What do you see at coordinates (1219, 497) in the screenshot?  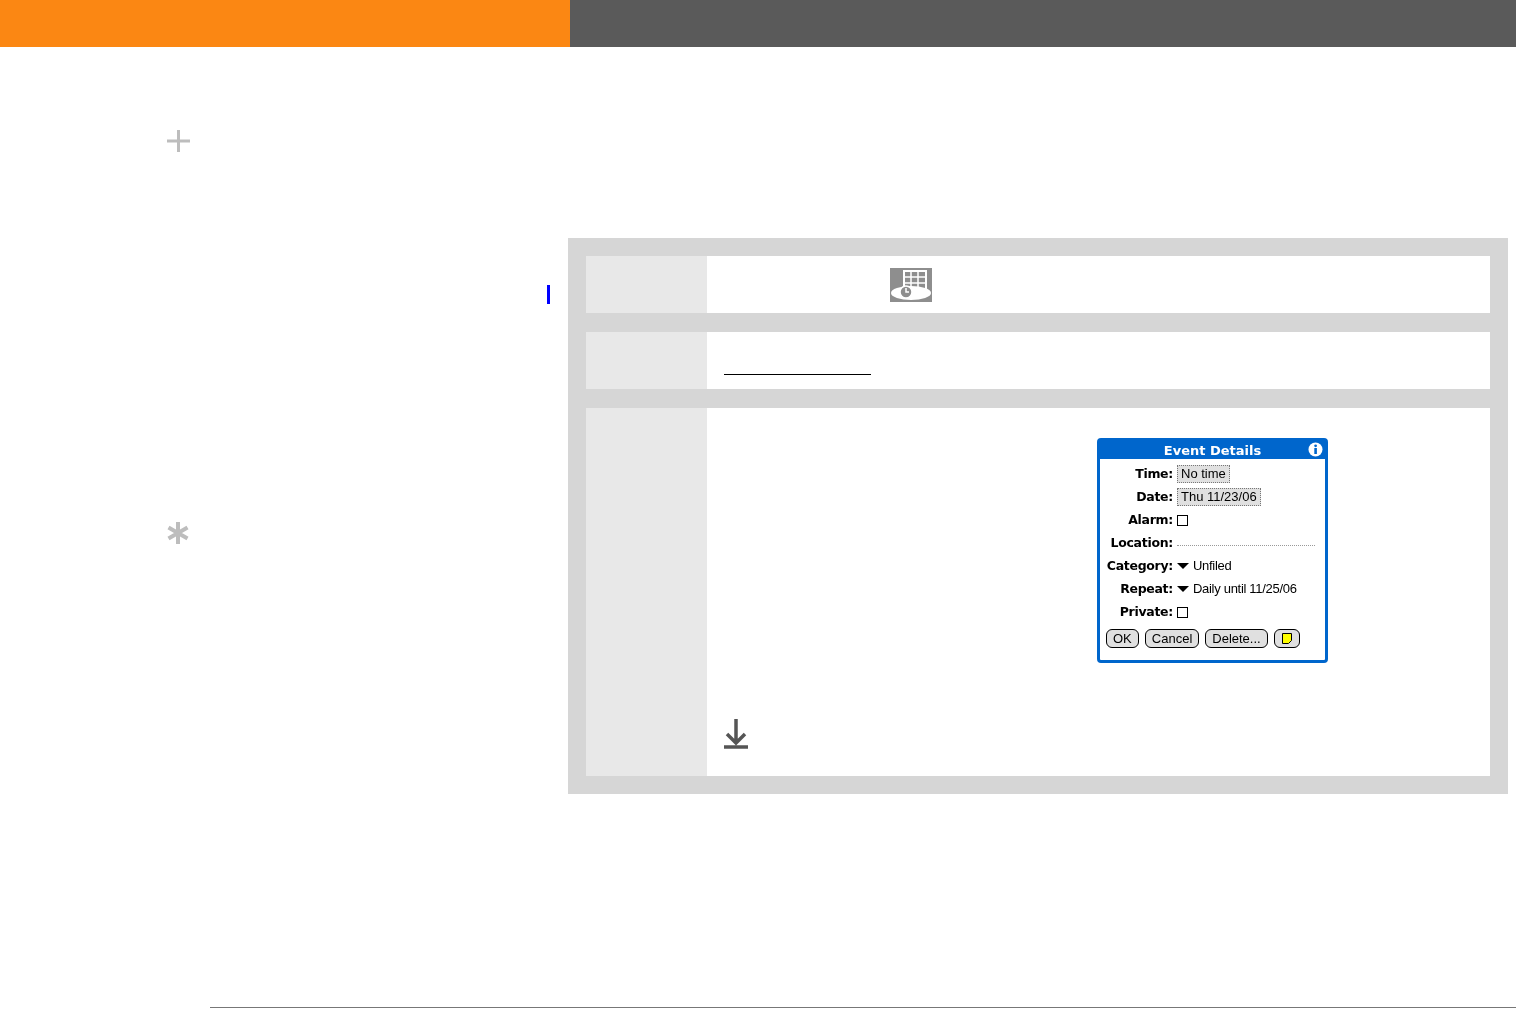 I see `selector-trigger: Thu 11/23/06` at bounding box center [1219, 497].